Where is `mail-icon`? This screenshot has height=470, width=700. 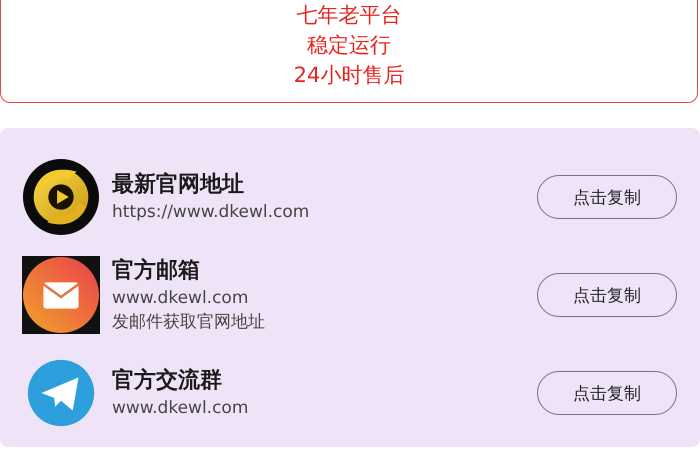 mail-icon is located at coordinates (61, 295).